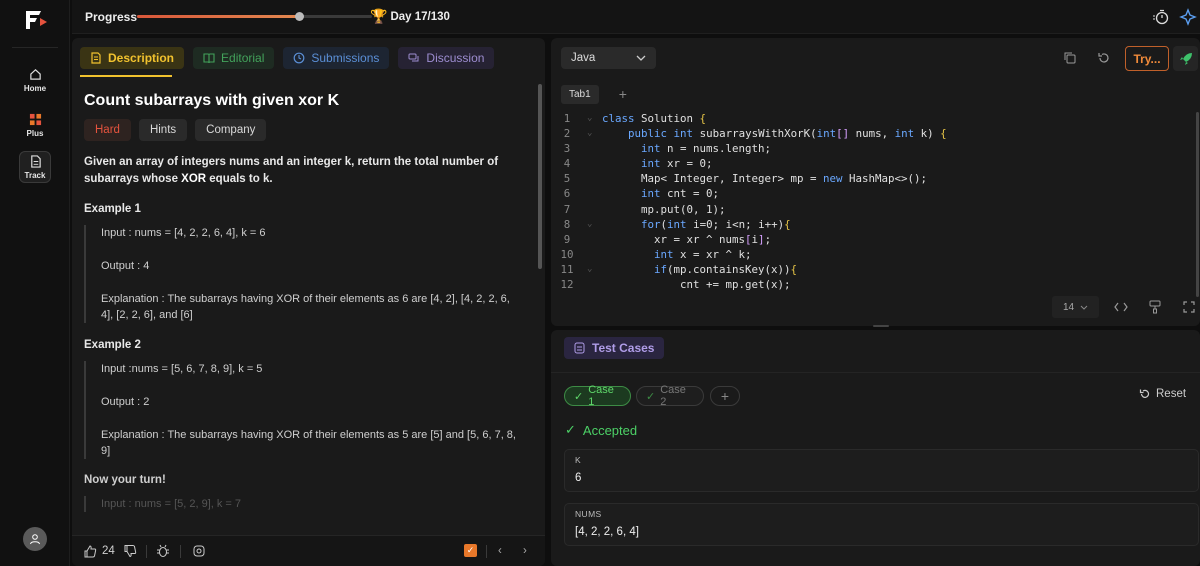 The image size is (1200, 566). Describe the element at coordinates (677, 164) in the screenshot. I see `code-text: int xr = 0;` at that location.